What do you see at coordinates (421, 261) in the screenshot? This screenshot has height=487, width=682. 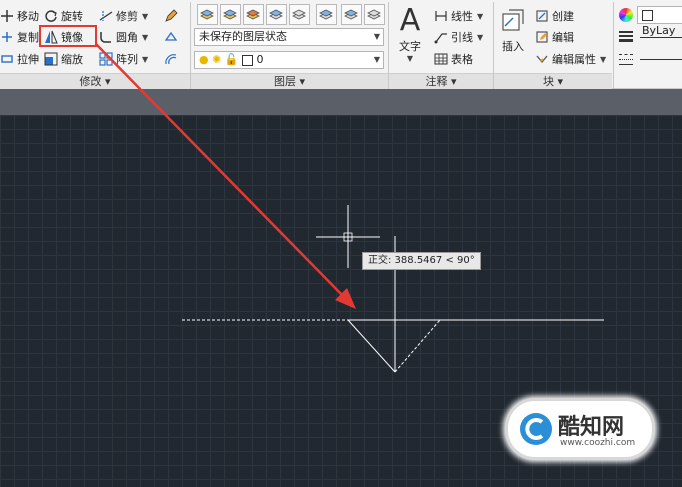 I see `ortho-tooltip: 正交: 388.5467 < 90°` at bounding box center [421, 261].